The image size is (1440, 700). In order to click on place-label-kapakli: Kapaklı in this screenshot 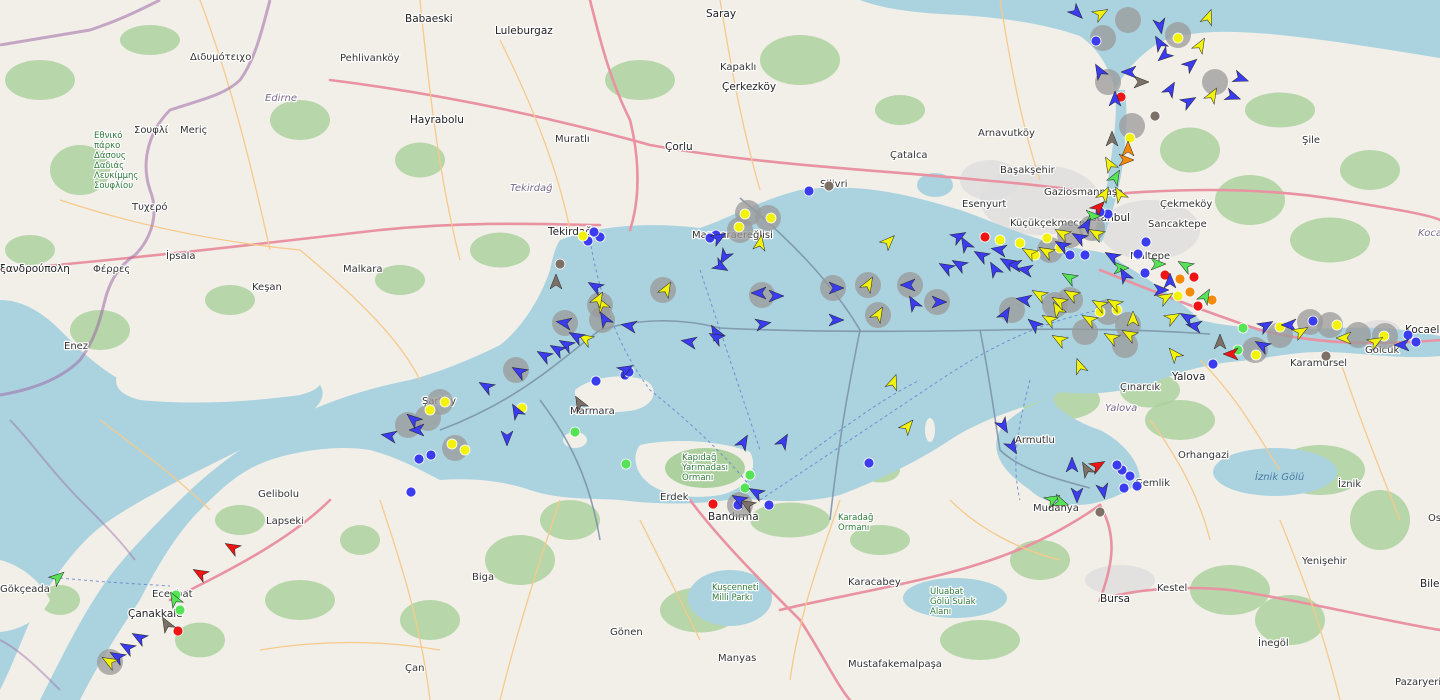, I will do `click(738, 67)`.